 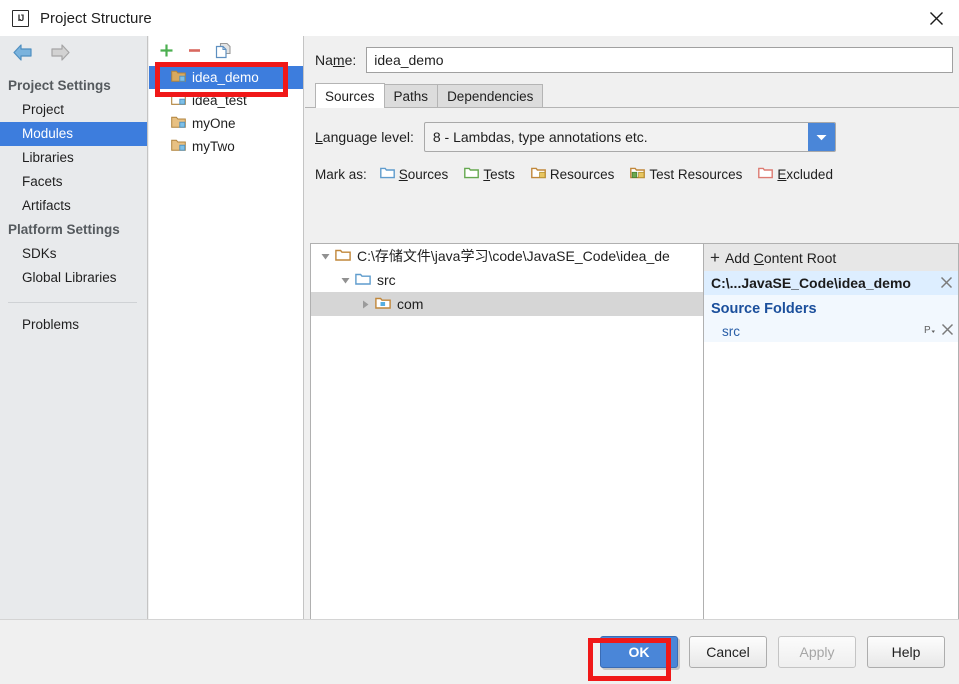 I want to click on sidebar-item-libraries: Libraries, so click(x=73, y=158).